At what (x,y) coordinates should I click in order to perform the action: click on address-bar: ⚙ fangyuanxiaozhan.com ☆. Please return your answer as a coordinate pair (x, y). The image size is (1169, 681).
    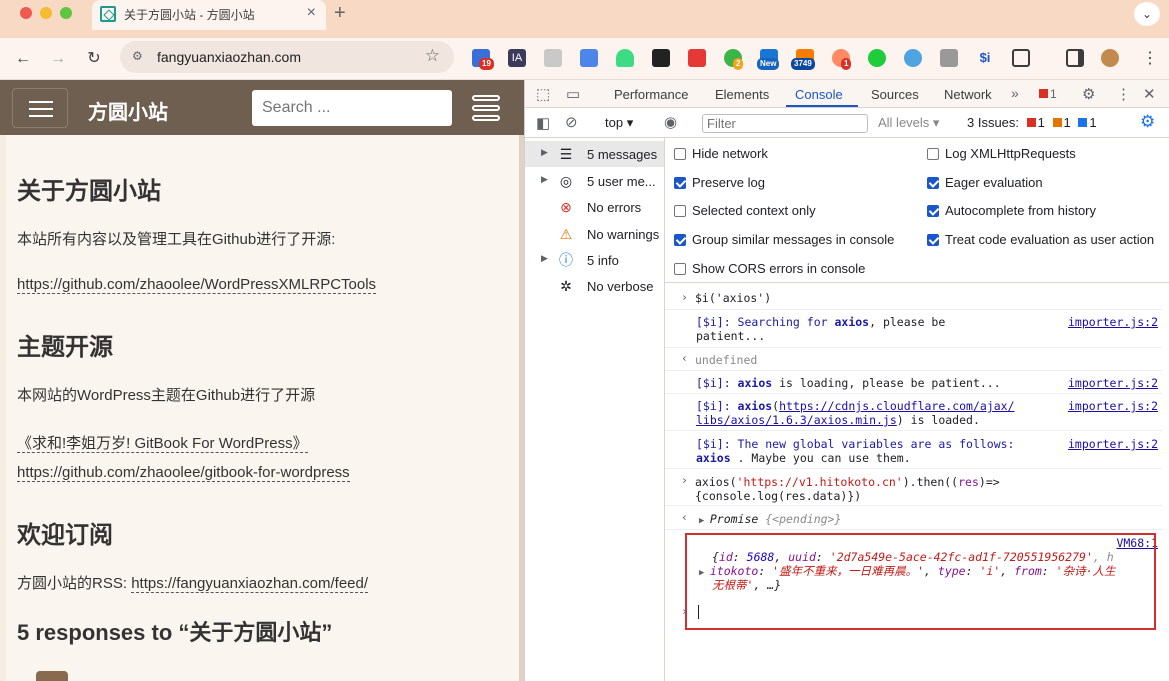
    Looking at the image, I should click on (287, 57).